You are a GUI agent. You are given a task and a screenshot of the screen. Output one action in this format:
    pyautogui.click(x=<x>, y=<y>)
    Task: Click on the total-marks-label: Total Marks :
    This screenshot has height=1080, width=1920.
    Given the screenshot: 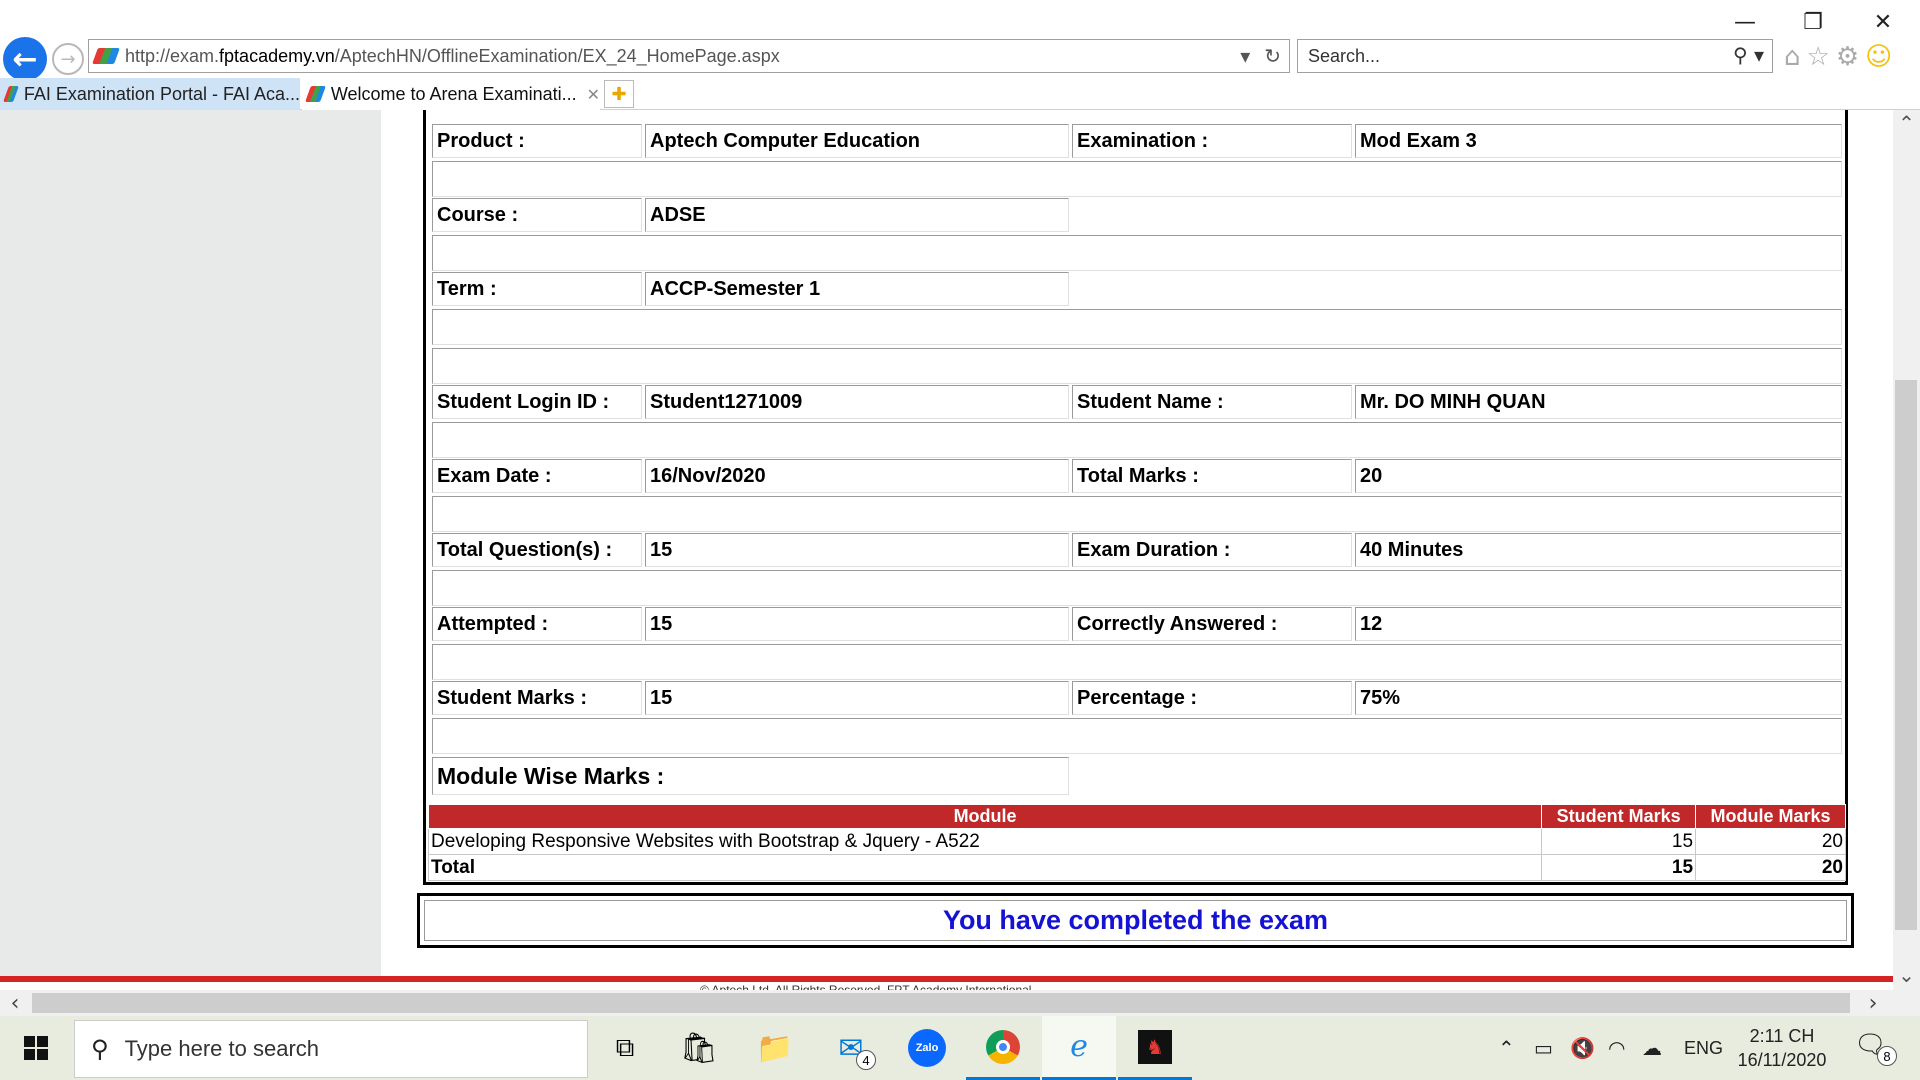 What is the action you would take?
    pyautogui.click(x=1212, y=476)
    